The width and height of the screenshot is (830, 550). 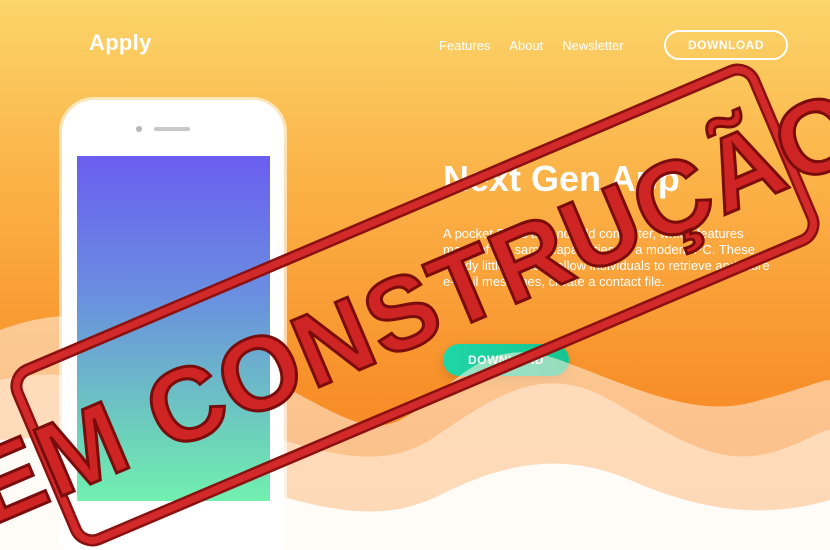 What do you see at coordinates (173, 328) in the screenshot?
I see `phone-screen` at bounding box center [173, 328].